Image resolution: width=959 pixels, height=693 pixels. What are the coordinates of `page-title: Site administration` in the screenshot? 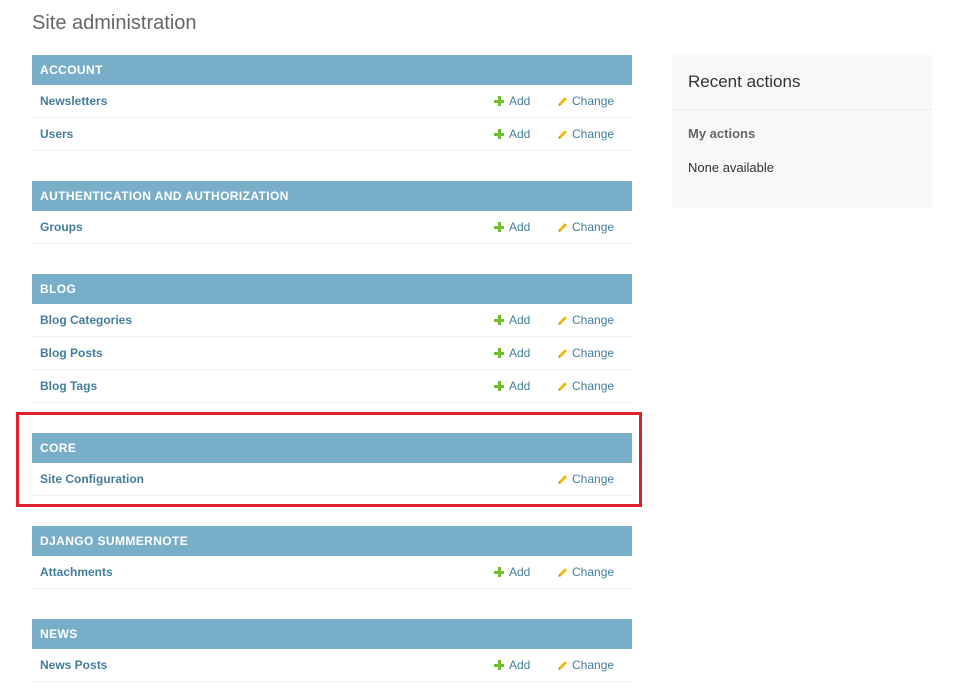 It's located at (114, 23).